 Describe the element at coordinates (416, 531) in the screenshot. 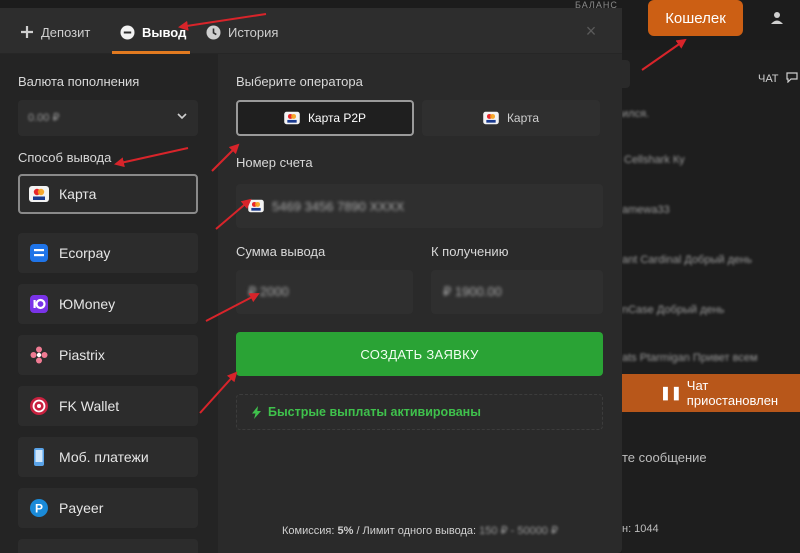

I see `limit-label: / Лимит одного вывода:` at that location.